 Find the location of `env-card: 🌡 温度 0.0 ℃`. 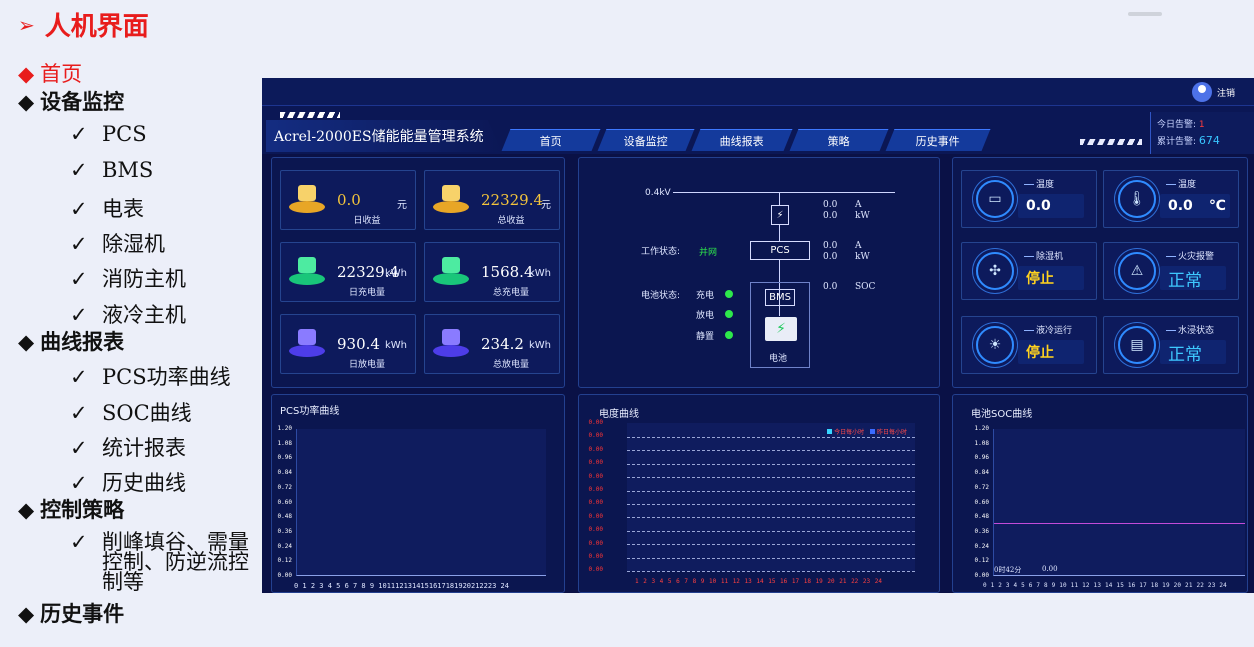

env-card: 🌡 温度 0.0 ℃ is located at coordinates (1171, 199).